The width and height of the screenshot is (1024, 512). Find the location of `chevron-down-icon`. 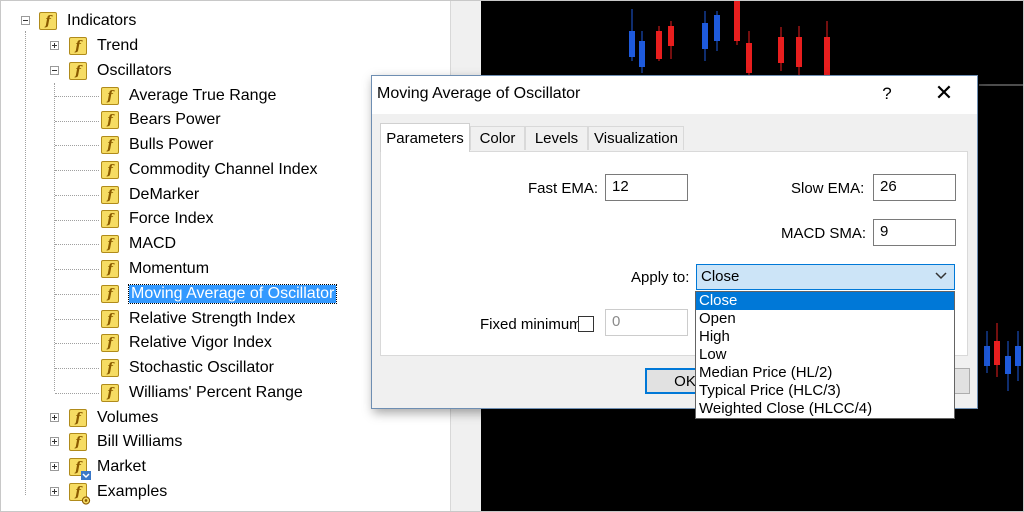

chevron-down-icon is located at coordinates (941, 276).